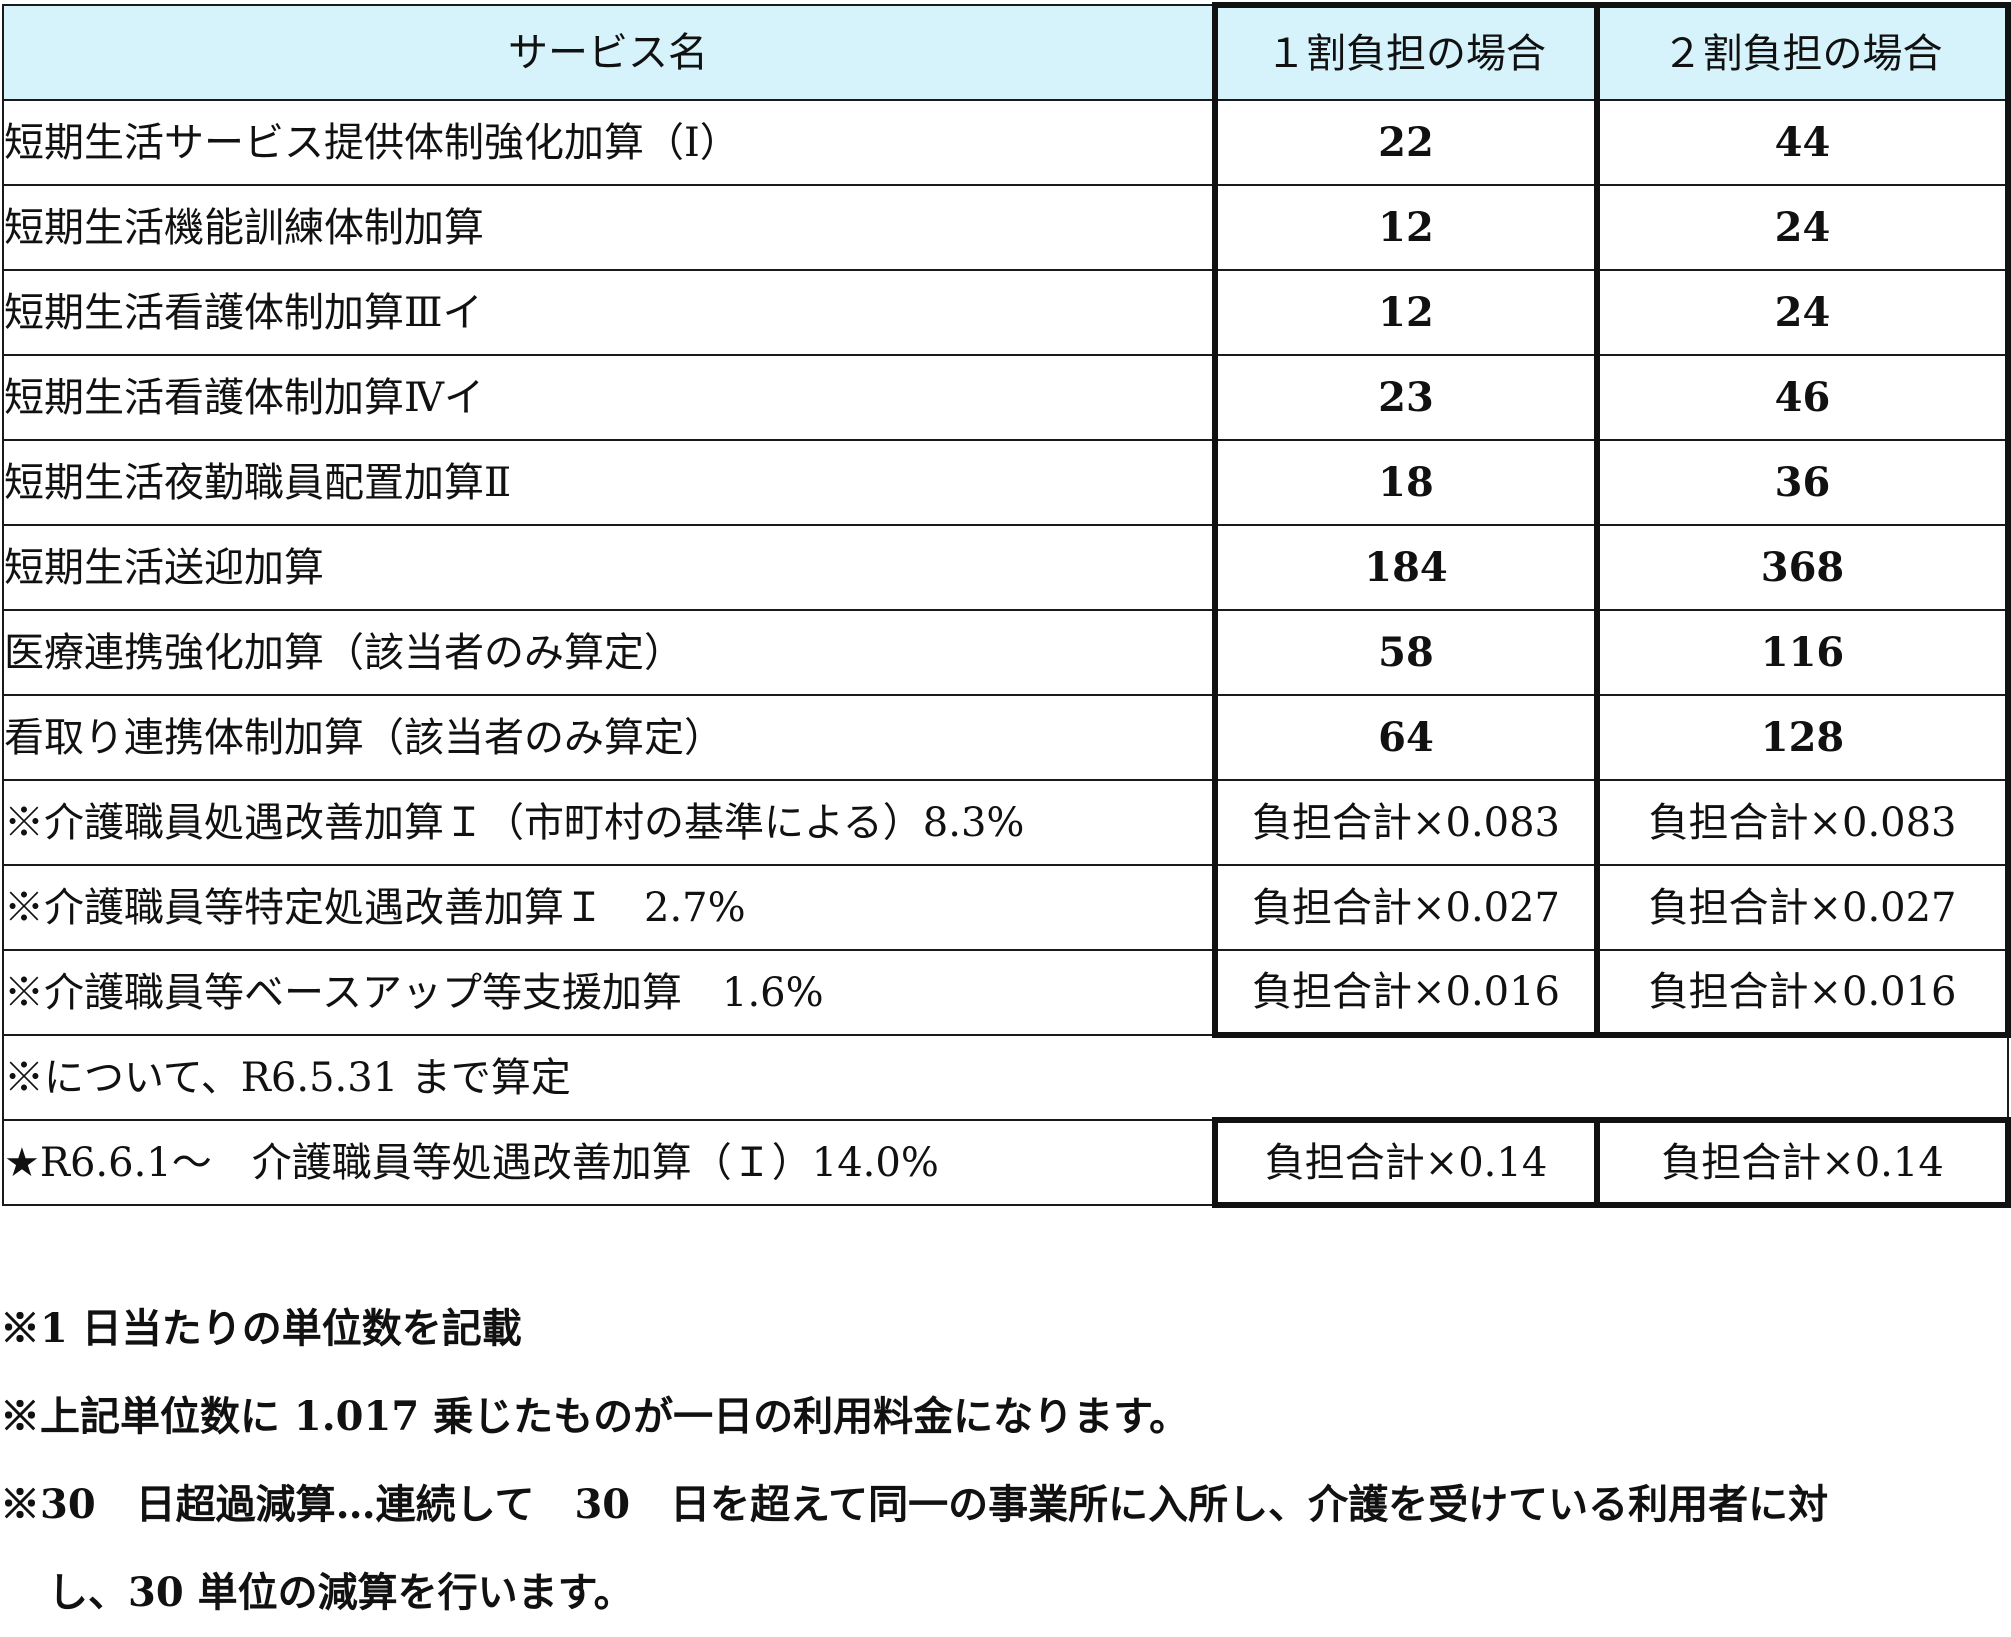 This screenshot has width=2011, height=1637. I want to click on one-share-cell: 23, so click(1405, 397).